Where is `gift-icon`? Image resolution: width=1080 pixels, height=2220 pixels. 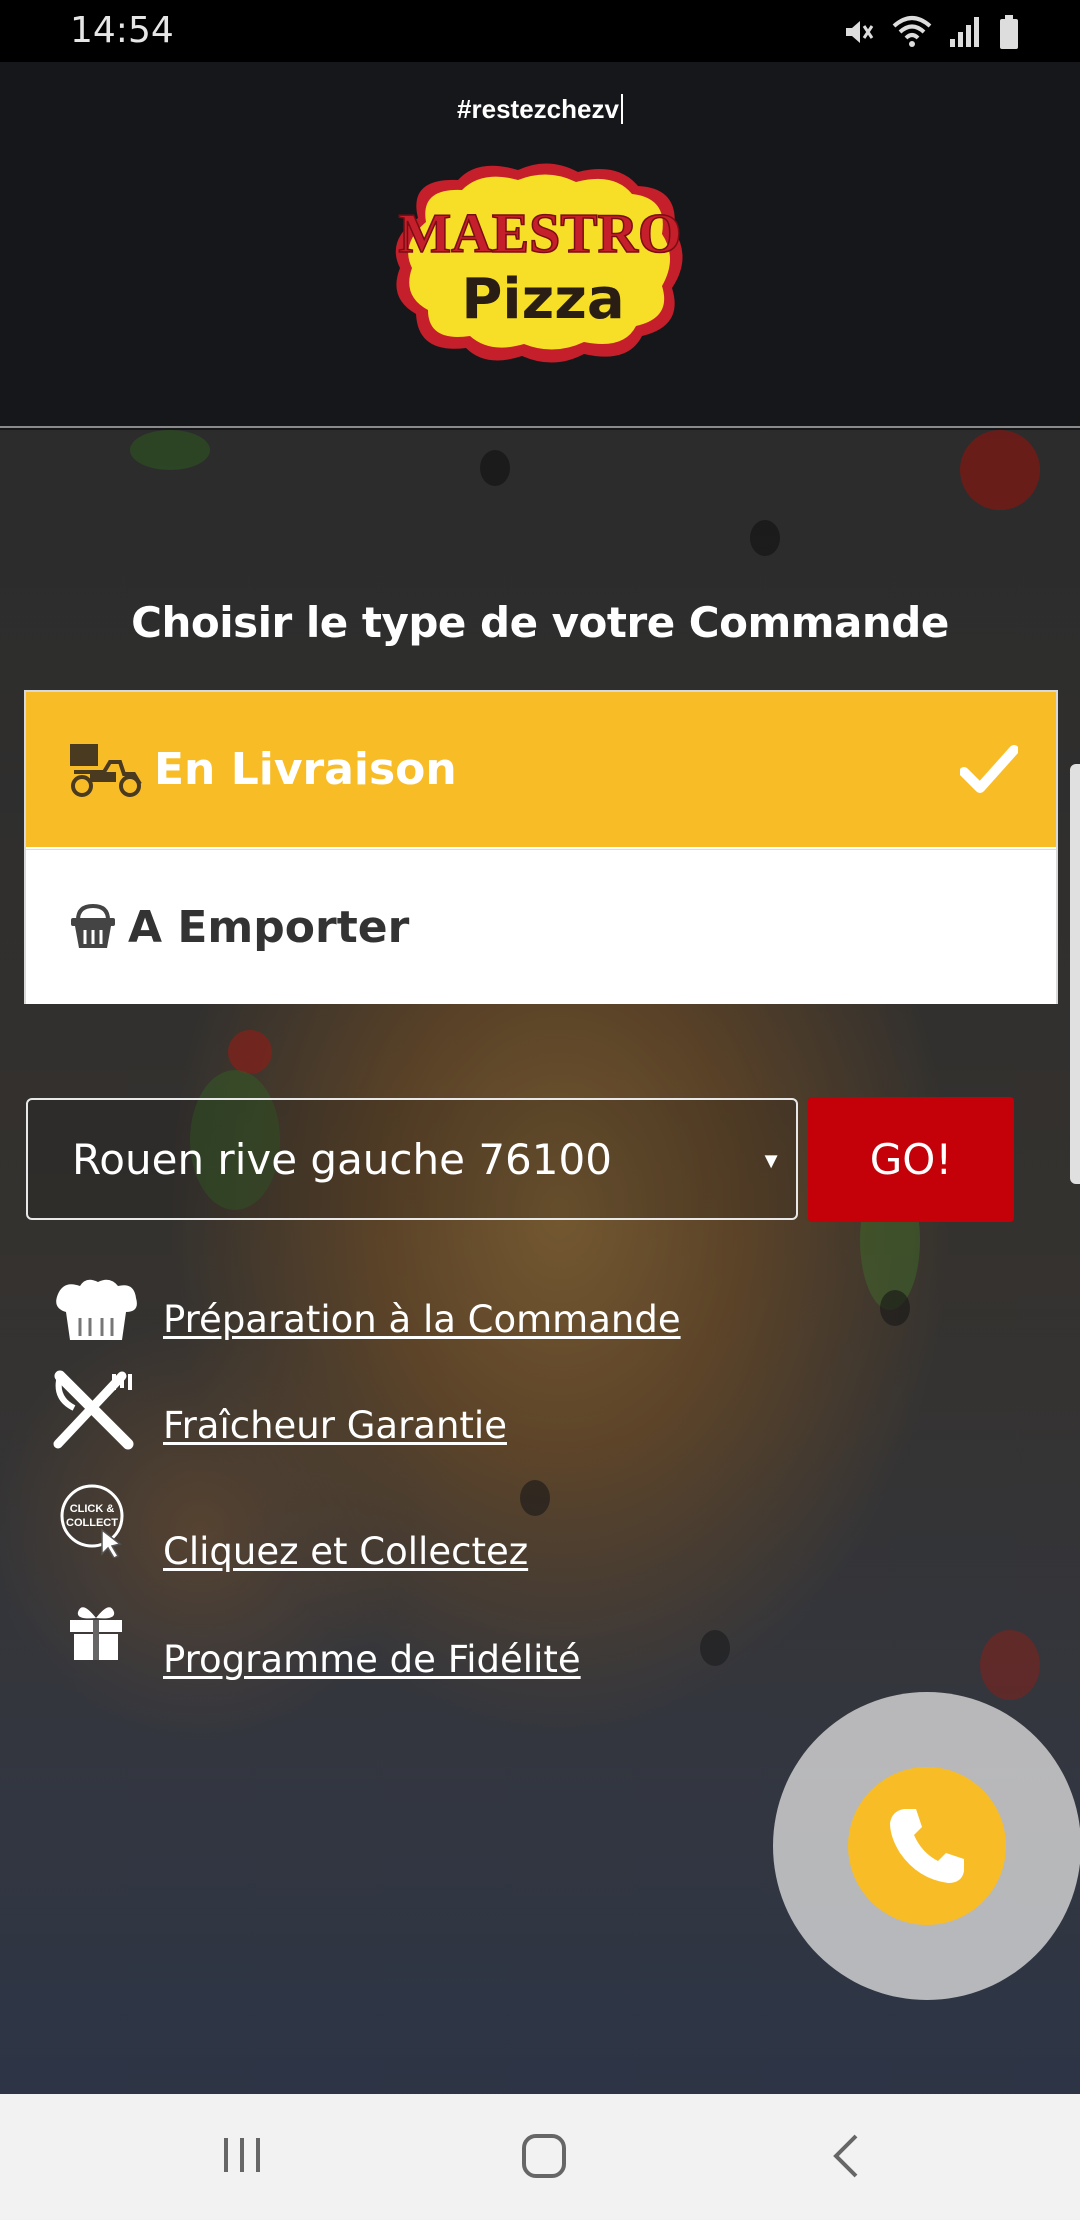 gift-icon is located at coordinates (96, 1633).